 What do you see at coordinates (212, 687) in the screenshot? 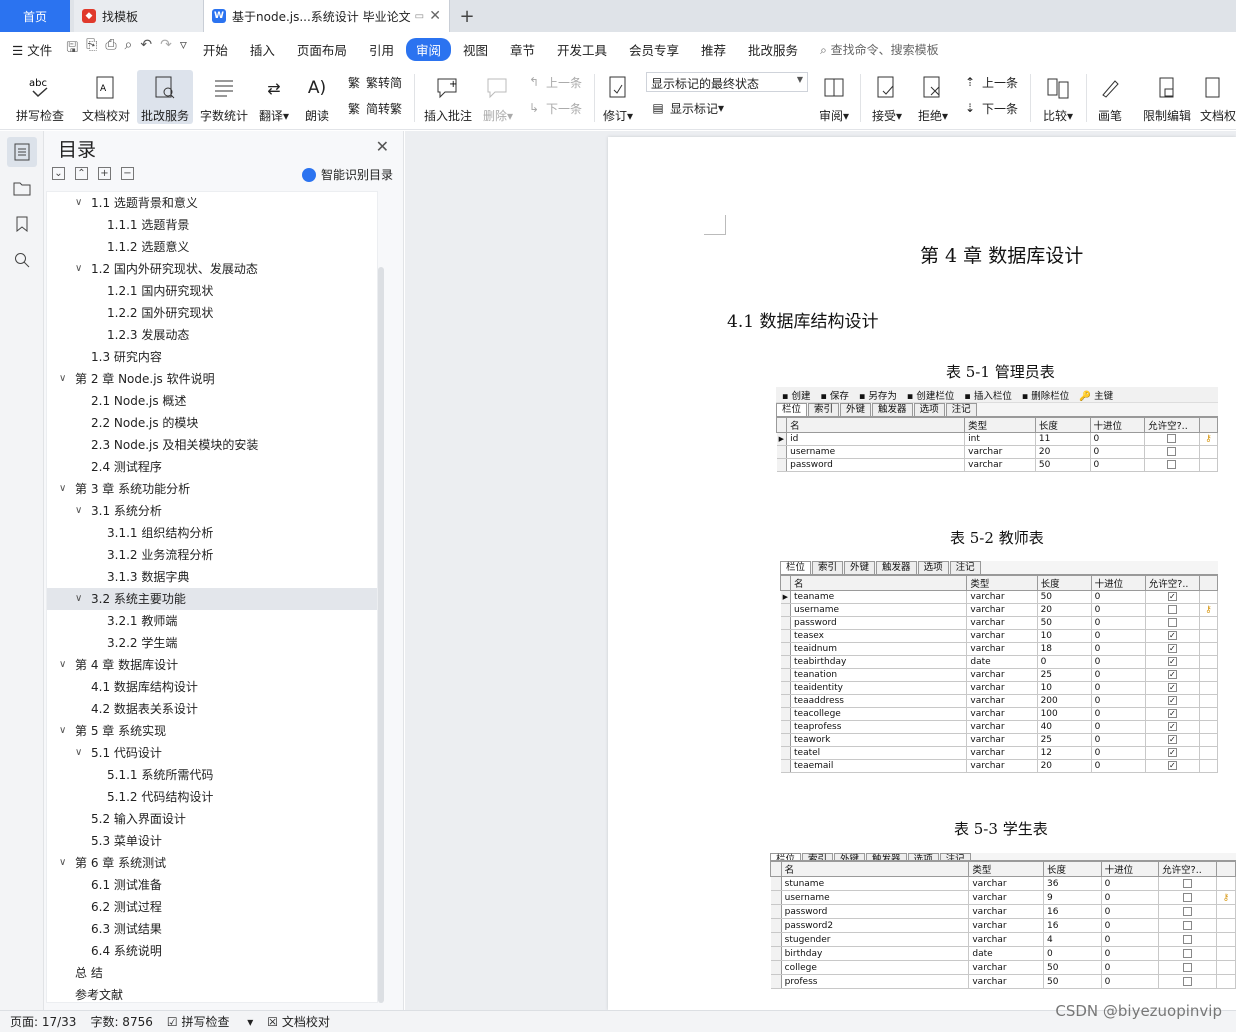
I see `toc-item: 4.1 数据库结构设计` at bounding box center [212, 687].